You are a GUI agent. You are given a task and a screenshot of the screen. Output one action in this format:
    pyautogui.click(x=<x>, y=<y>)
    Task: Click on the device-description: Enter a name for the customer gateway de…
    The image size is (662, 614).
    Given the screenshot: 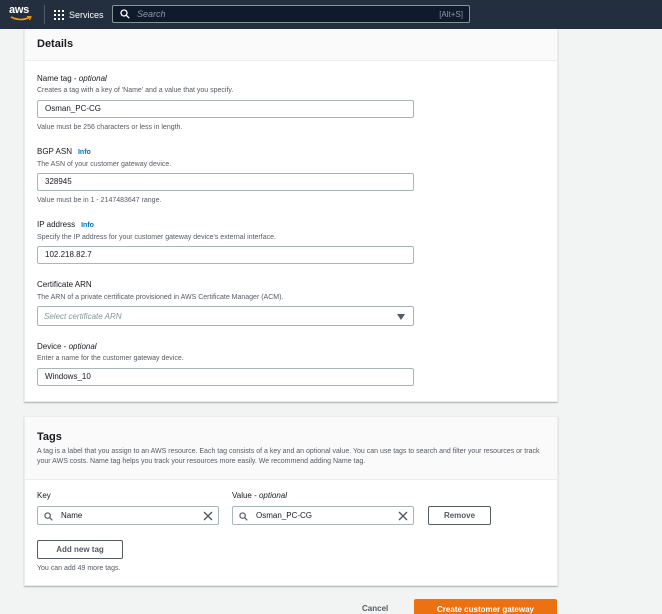 What is the action you would take?
    pyautogui.click(x=110, y=358)
    